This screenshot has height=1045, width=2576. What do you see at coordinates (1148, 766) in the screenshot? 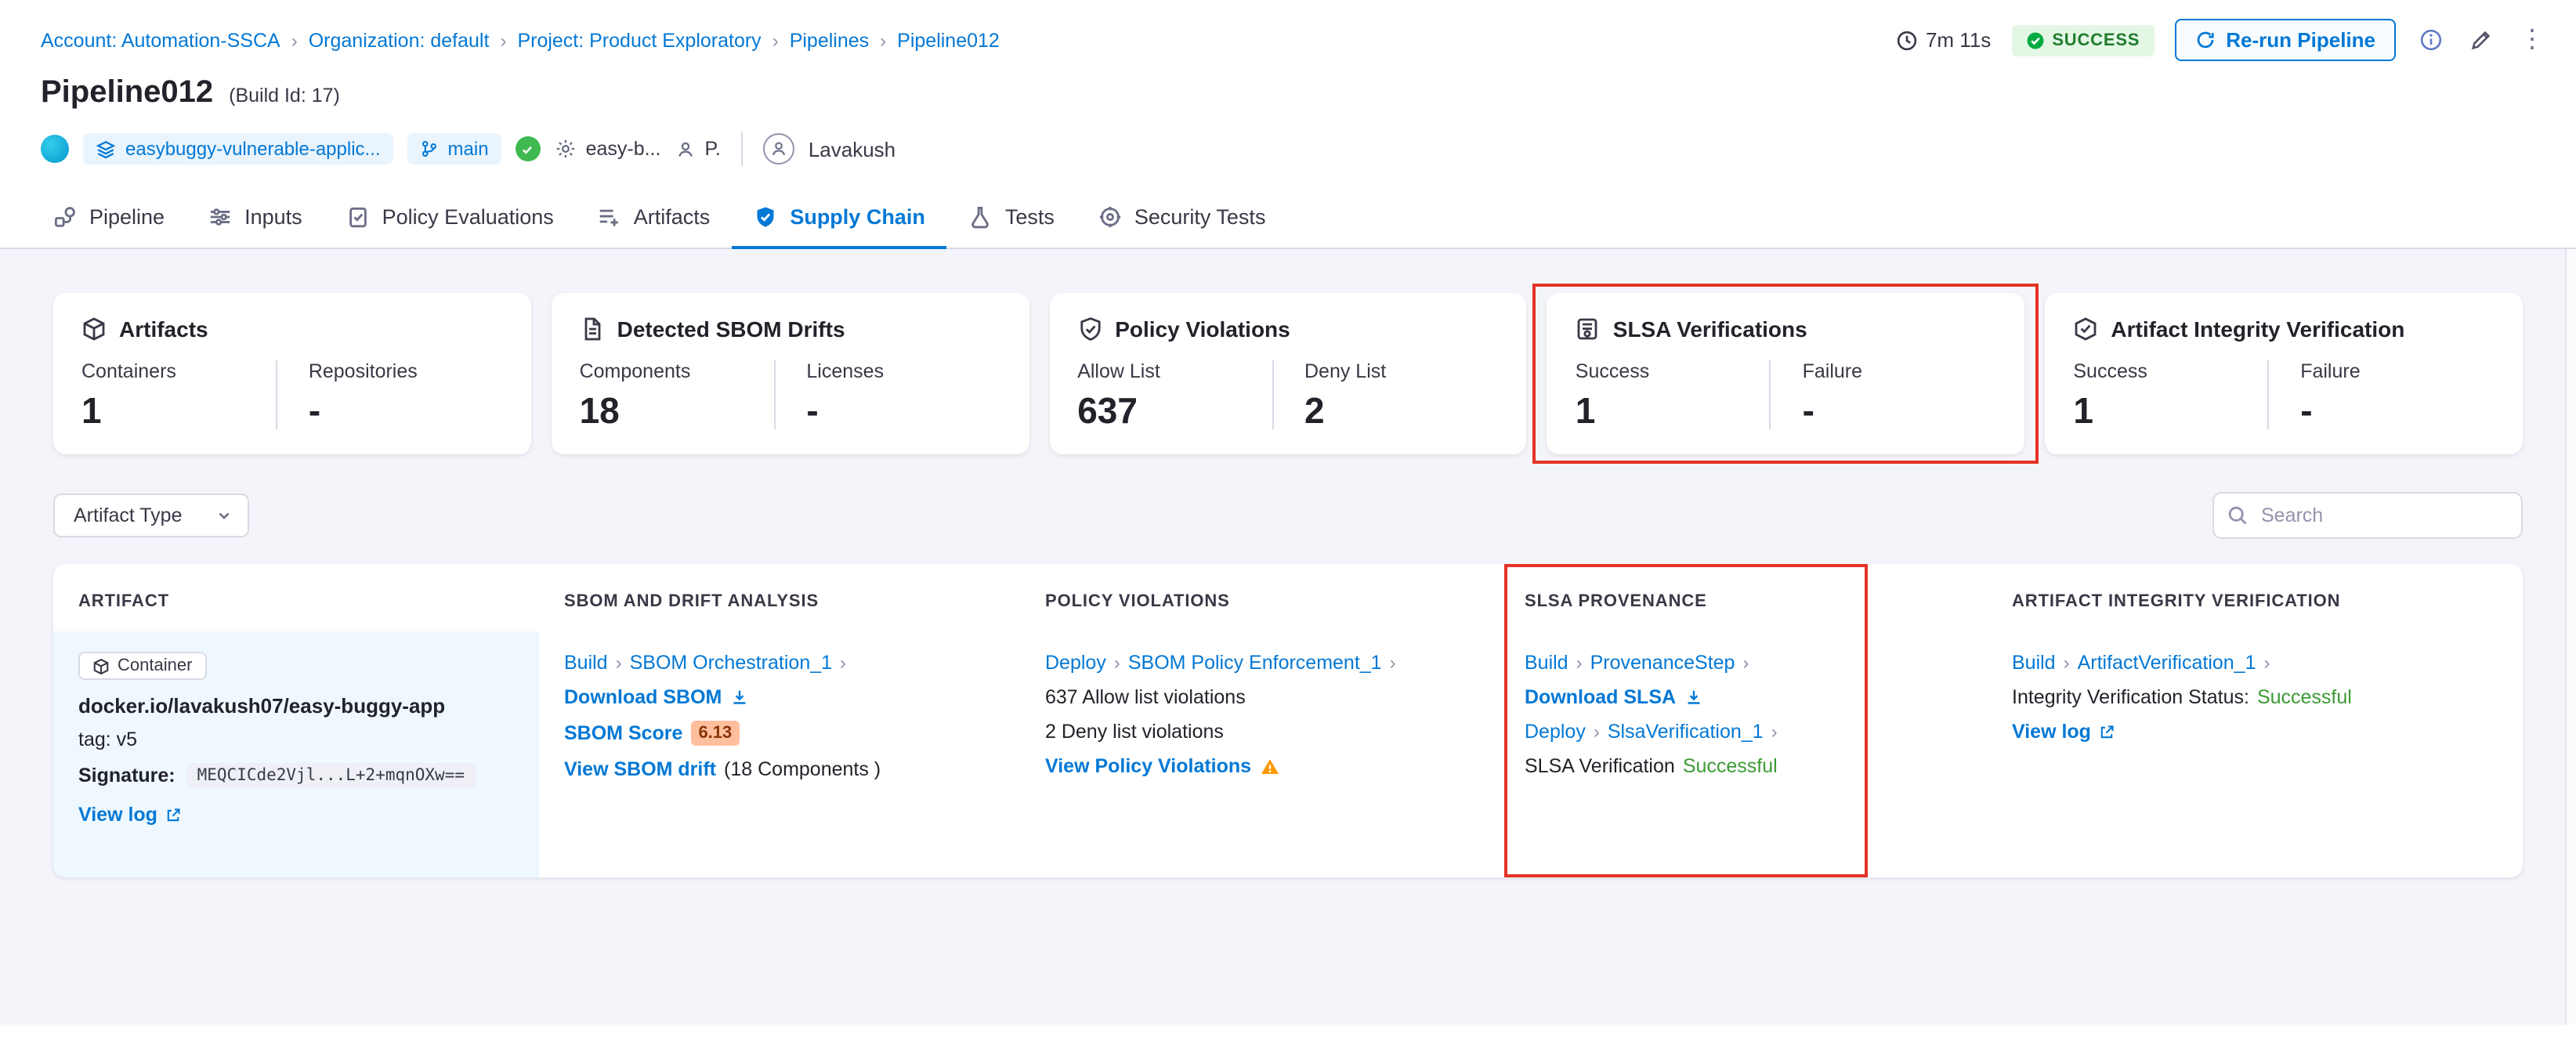
I see `view-policy-violations-link: View Policy Violations` at bounding box center [1148, 766].